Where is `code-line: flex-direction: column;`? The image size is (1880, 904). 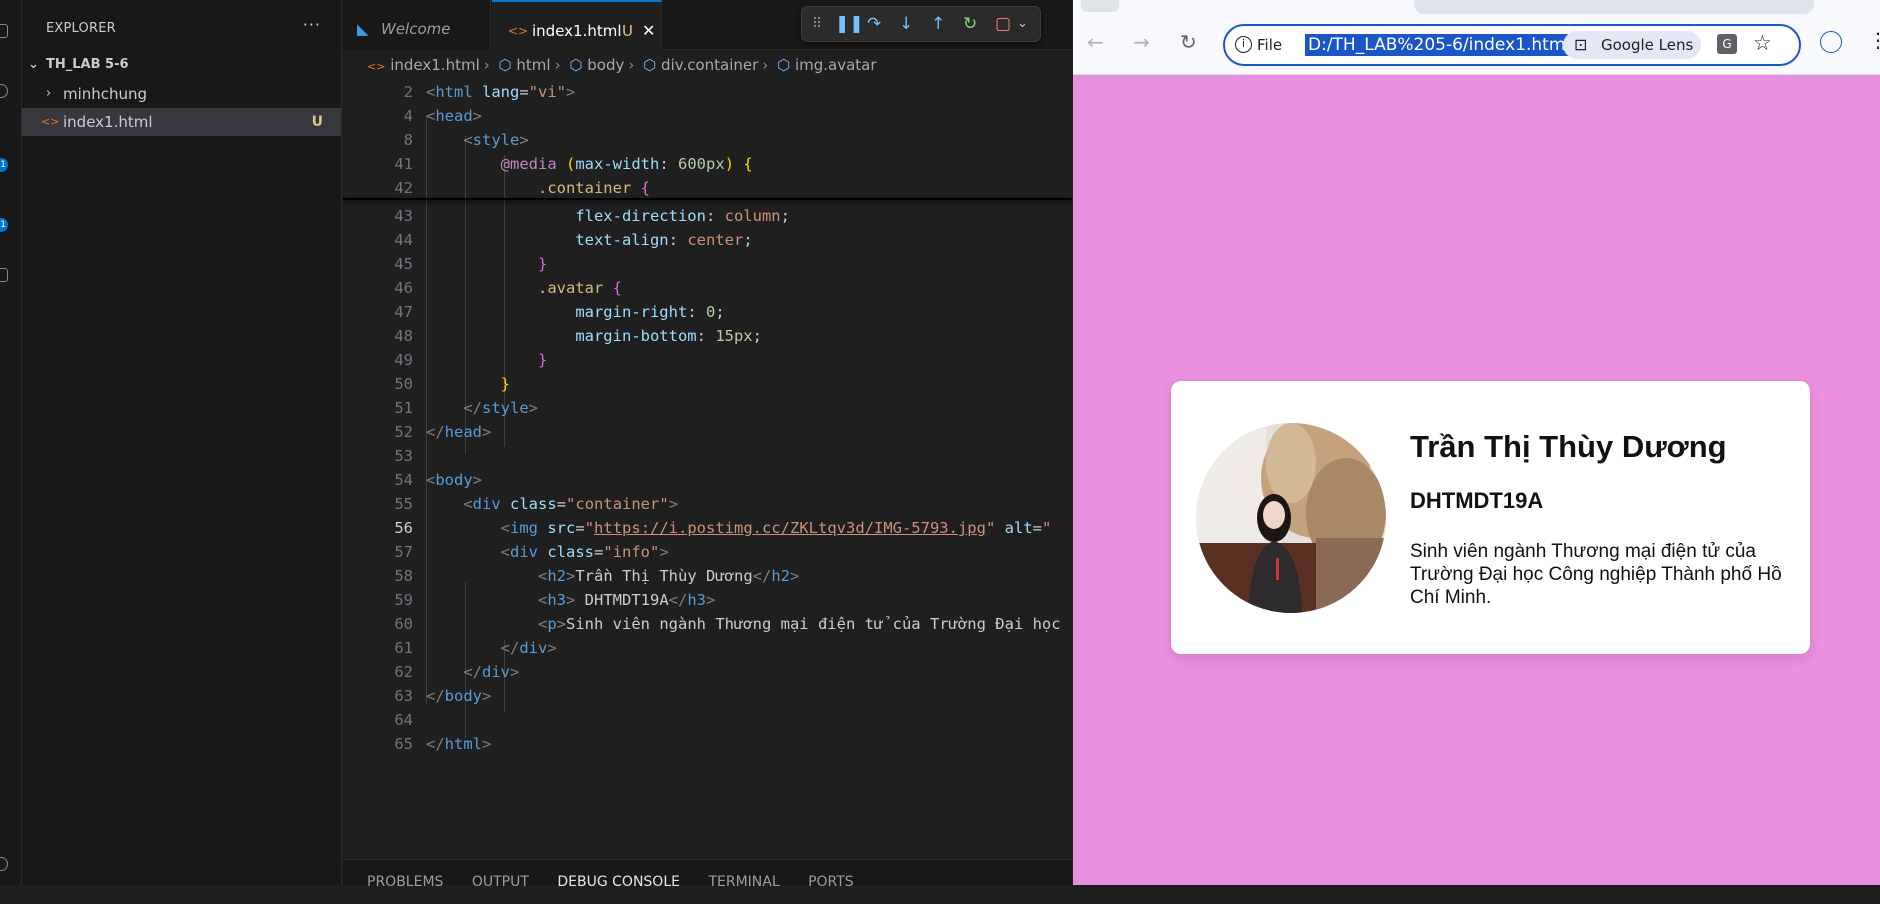
code-line: flex-direction: column; is located at coordinates (682, 216).